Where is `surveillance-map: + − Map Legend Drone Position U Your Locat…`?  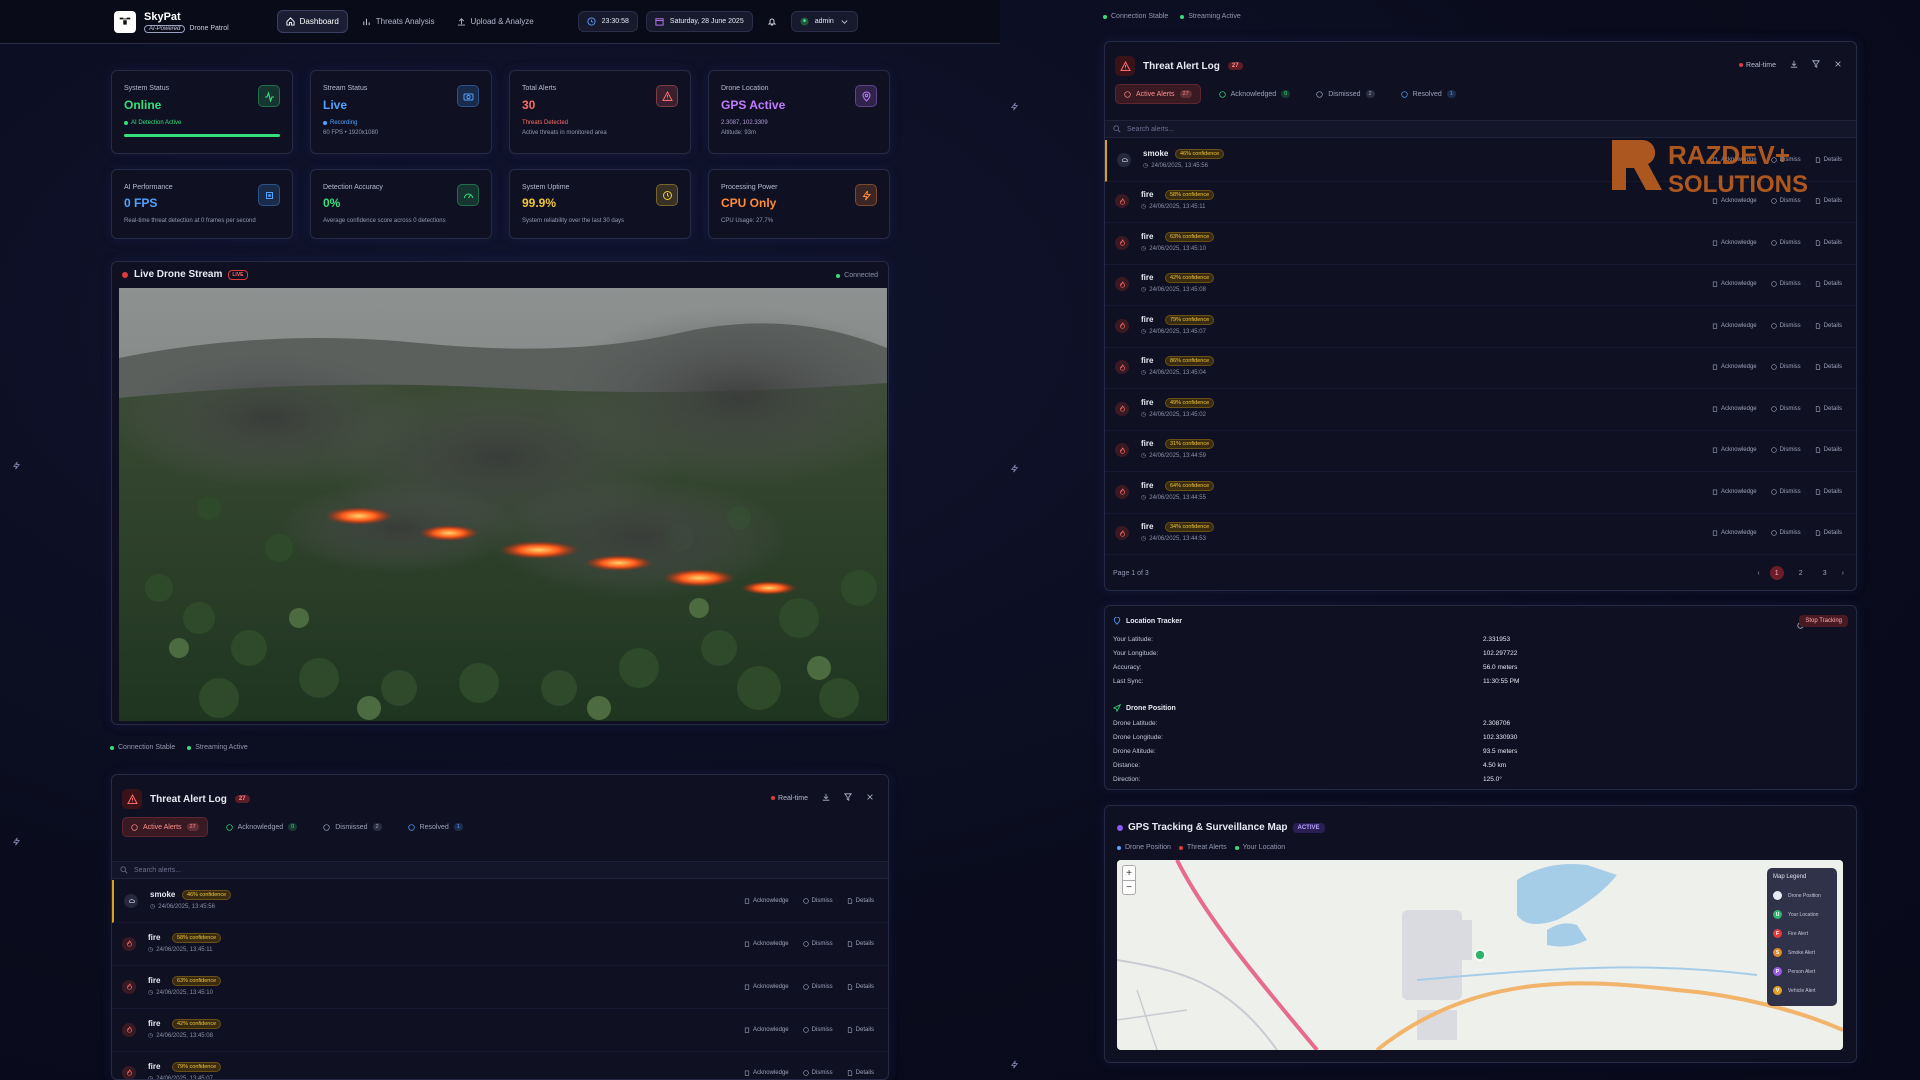 surveillance-map: + − Map Legend Drone Position U Your Locat… is located at coordinates (1480, 955).